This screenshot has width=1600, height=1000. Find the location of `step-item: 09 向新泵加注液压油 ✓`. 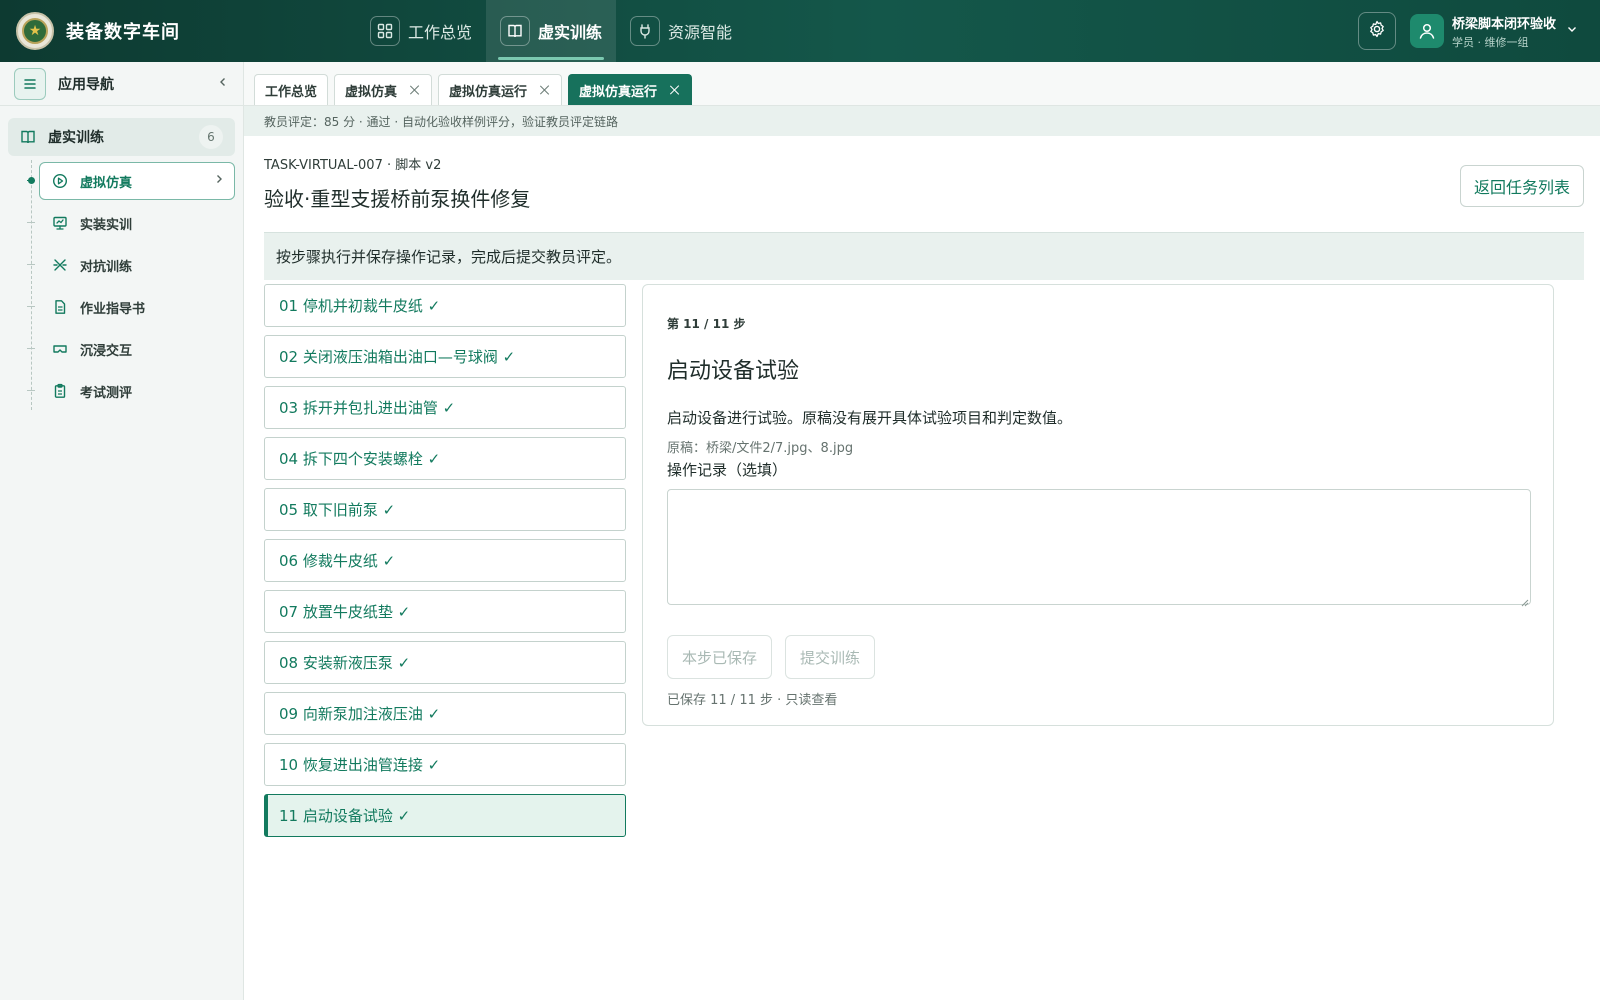

step-item: 09 向新泵加注液压油 ✓ is located at coordinates (445, 713).